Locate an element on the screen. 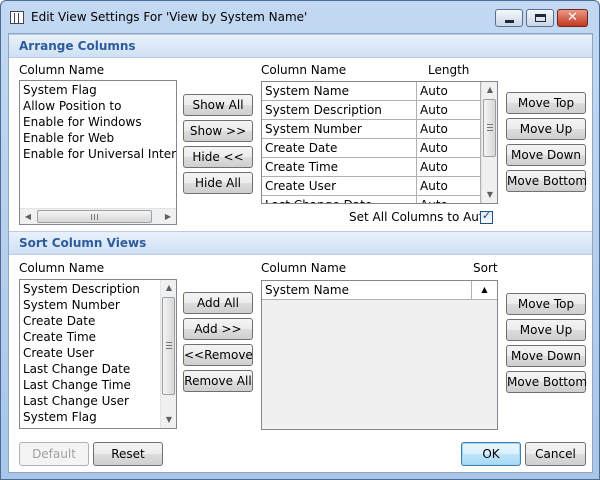  sort-available-item: System Flag is located at coordinates (90, 417).